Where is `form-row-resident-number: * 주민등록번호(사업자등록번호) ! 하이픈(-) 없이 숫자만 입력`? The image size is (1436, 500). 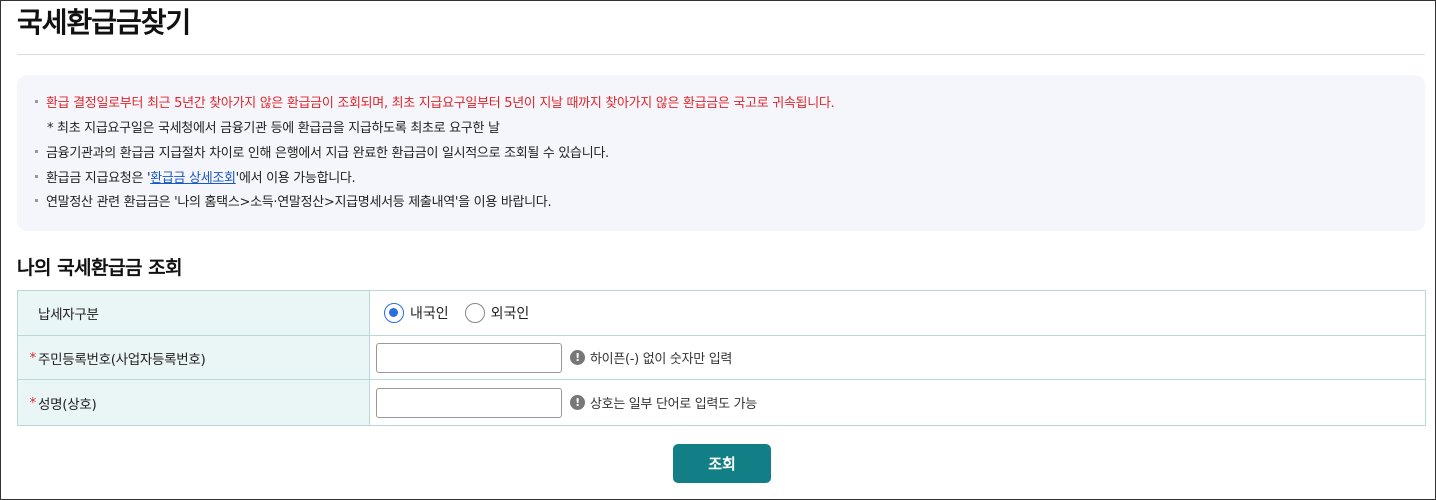 form-row-resident-number: * 주민등록번호(사업자등록번호) ! 하이픈(-) 없이 숫자만 입력 is located at coordinates (721, 358).